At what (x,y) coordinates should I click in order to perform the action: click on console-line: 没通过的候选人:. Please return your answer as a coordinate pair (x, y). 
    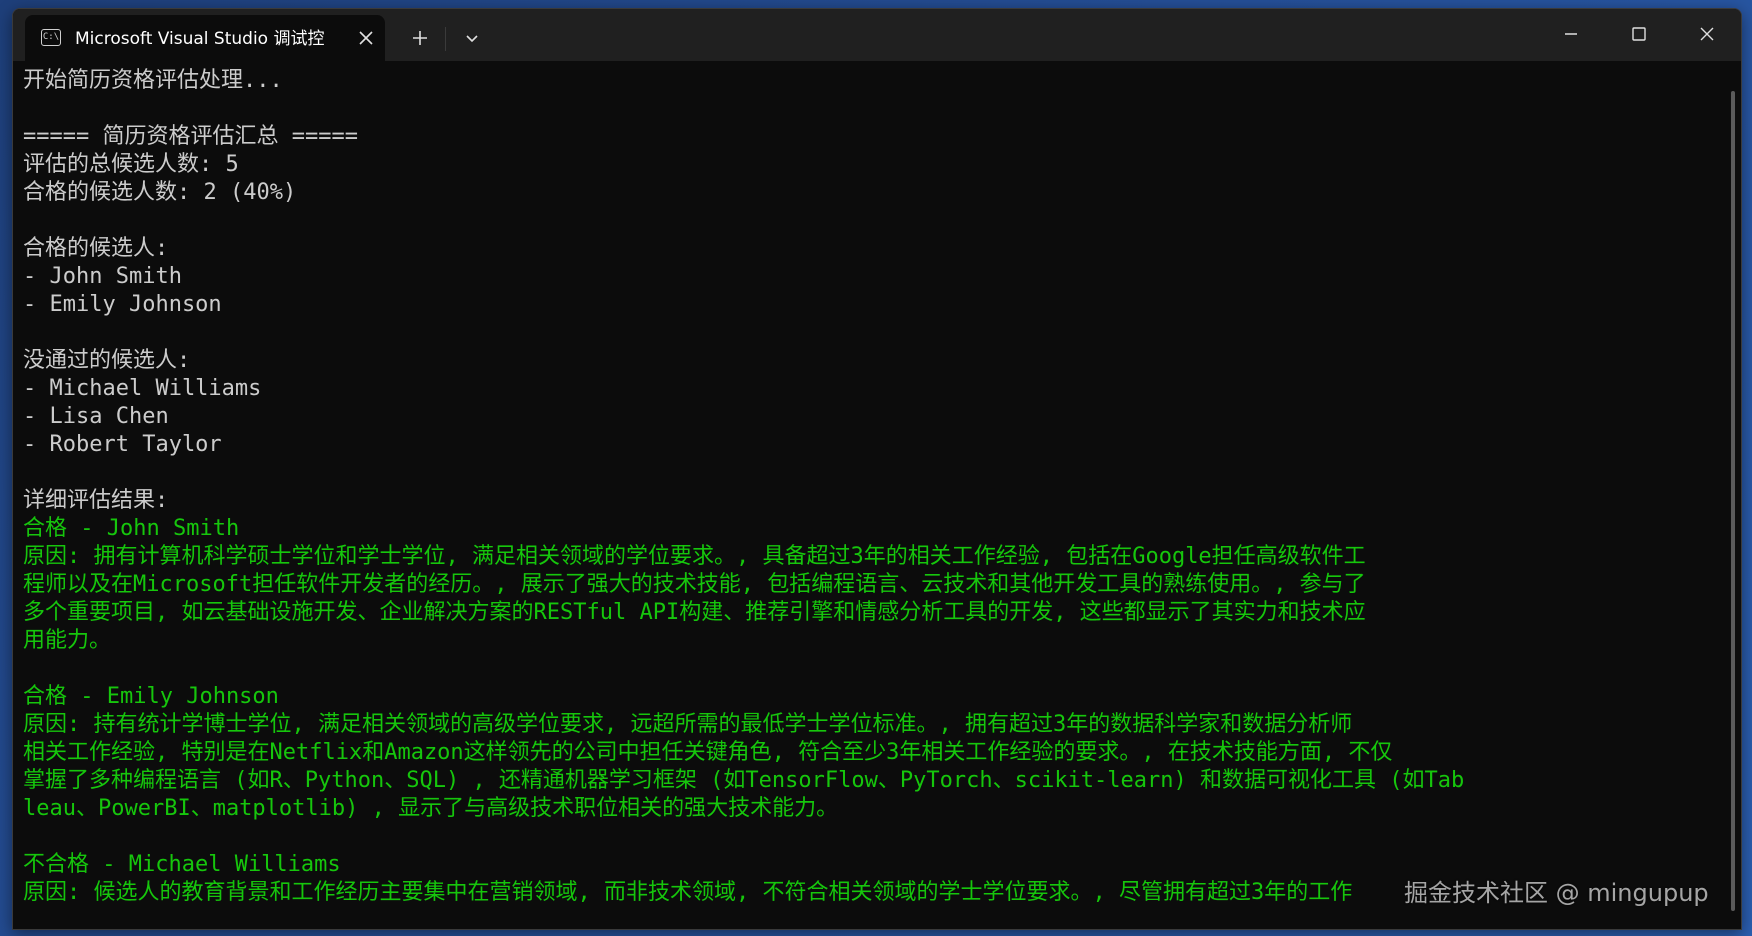
    Looking at the image, I should click on (107, 360).